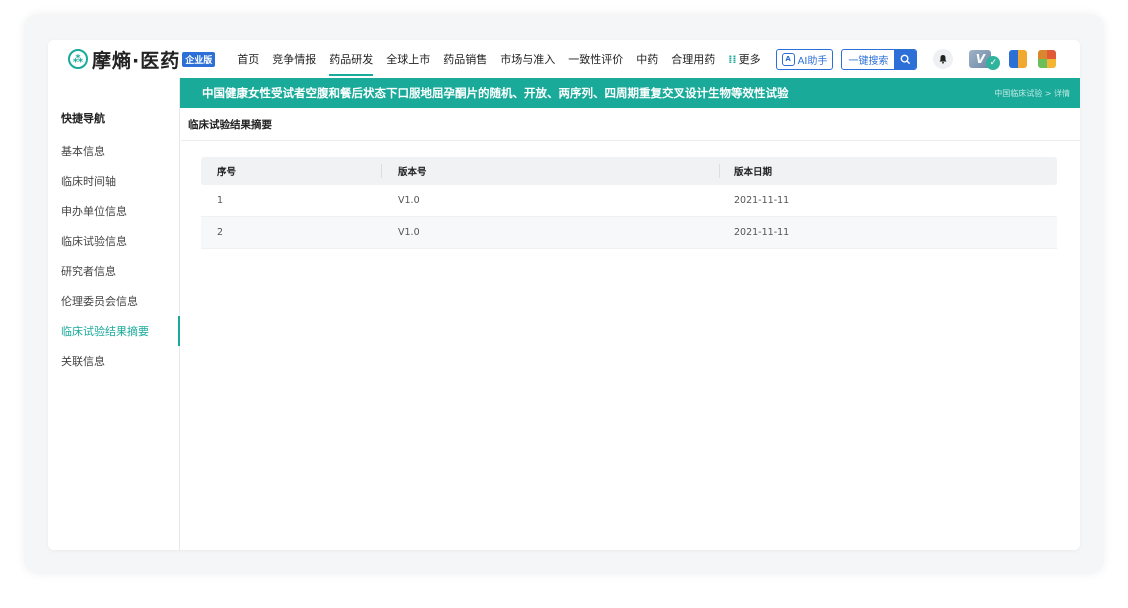  Describe the element at coordinates (527, 59) in the screenshot. I see `nav-item-market-access: 市场与准入` at that location.